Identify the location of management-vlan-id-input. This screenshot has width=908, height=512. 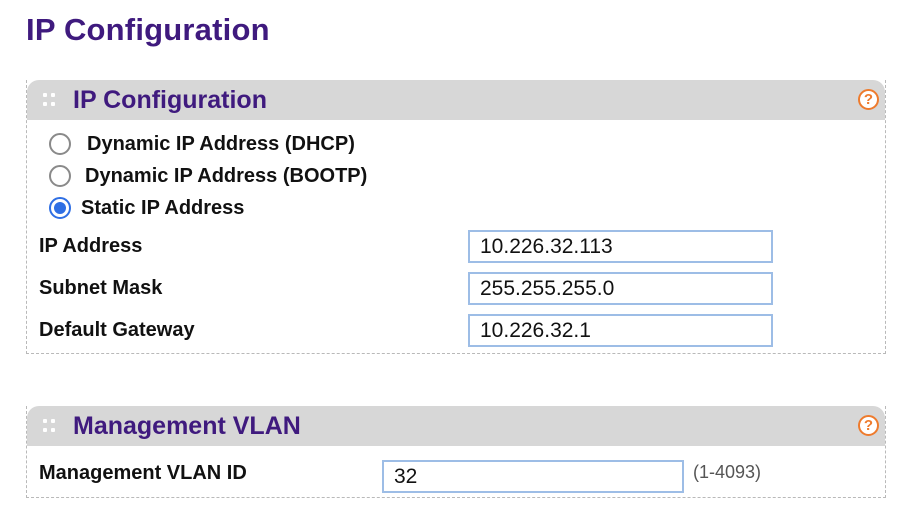
(533, 476).